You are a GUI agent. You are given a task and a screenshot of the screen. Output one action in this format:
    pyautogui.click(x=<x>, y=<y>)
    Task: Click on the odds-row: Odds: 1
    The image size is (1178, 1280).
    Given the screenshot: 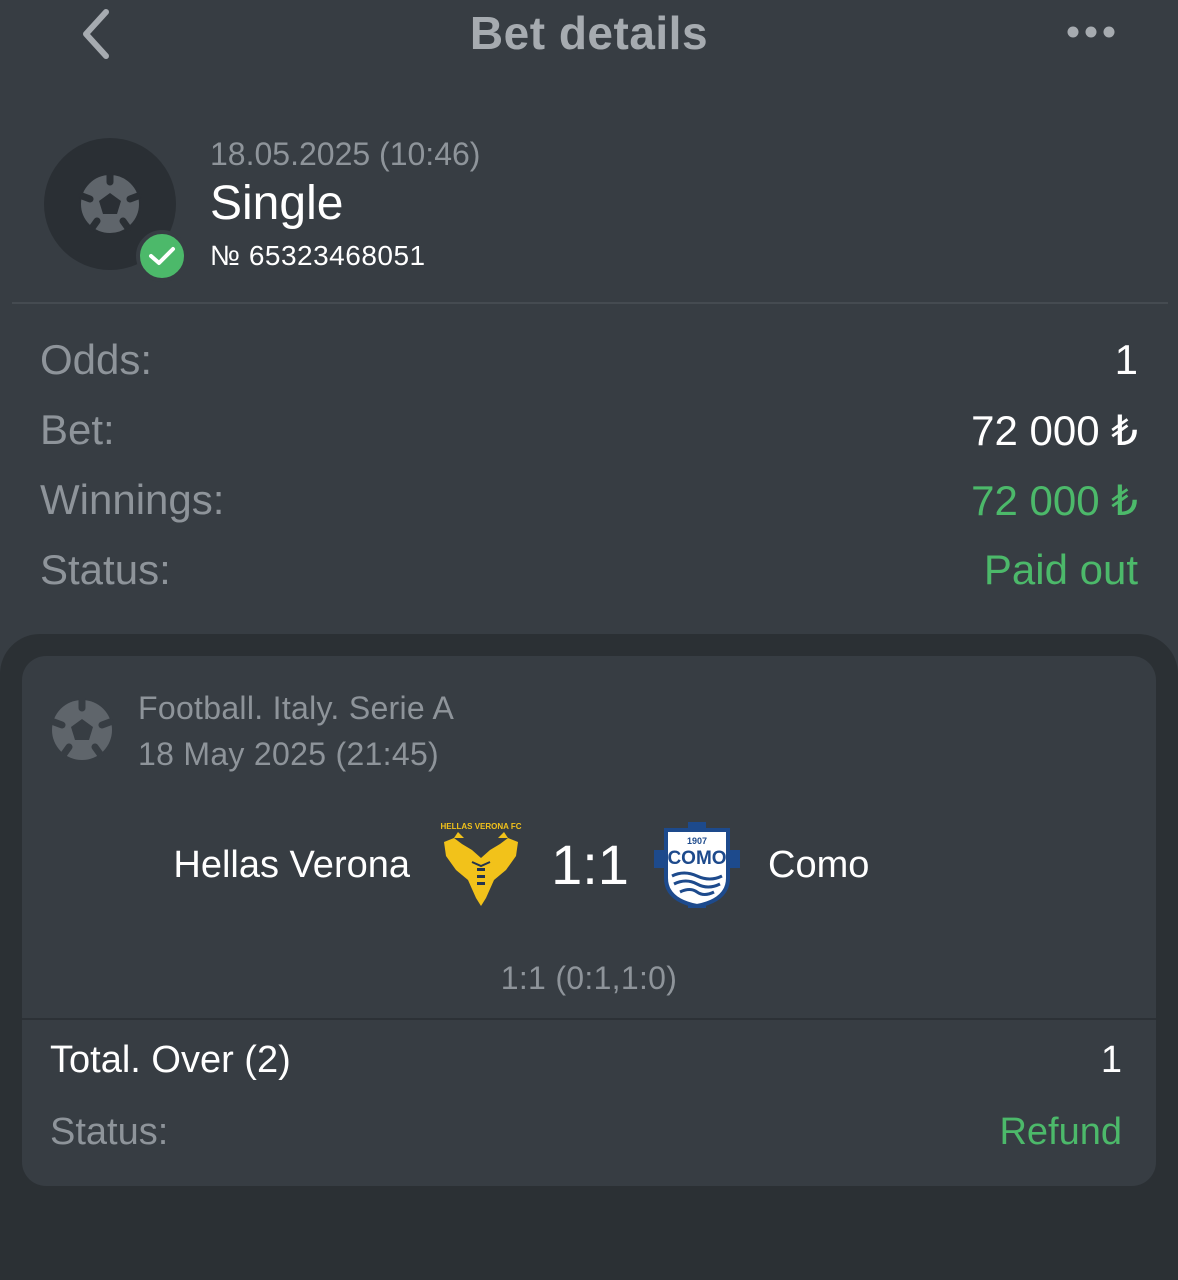 What is the action you would take?
    pyautogui.click(x=589, y=360)
    